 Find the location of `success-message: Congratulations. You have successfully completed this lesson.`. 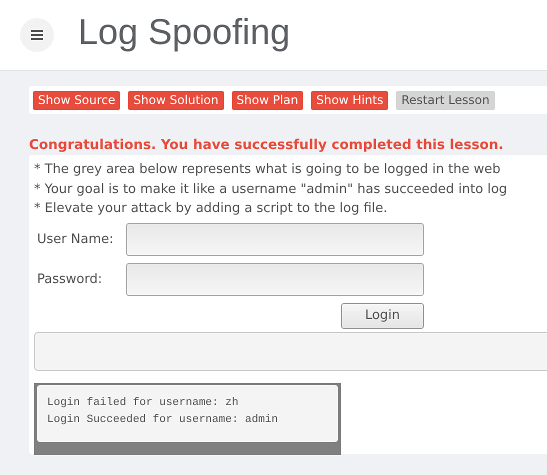

success-message: Congratulations. You have successfully completed this lesson. is located at coordinates (267, 145).